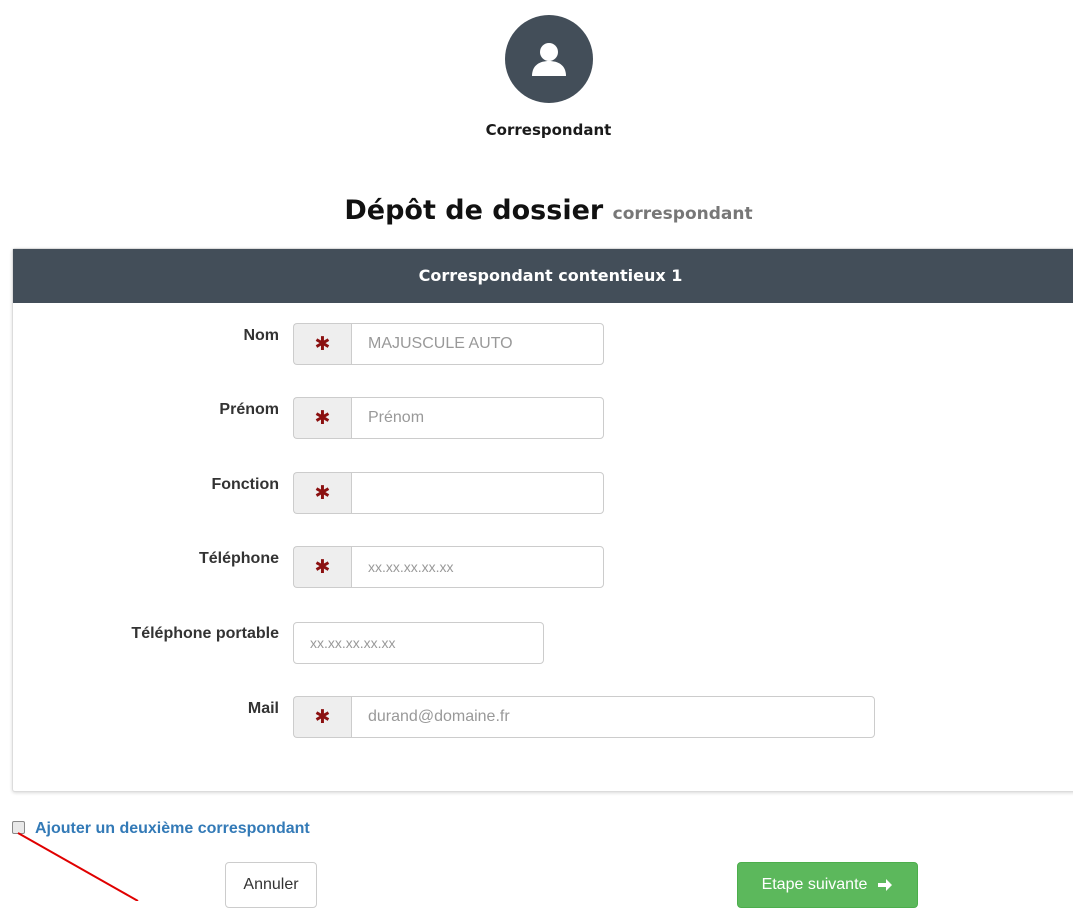  Describe the element at coordinates (78, 866) in the screenshot. I see `annotation-arrow-line` at that location.